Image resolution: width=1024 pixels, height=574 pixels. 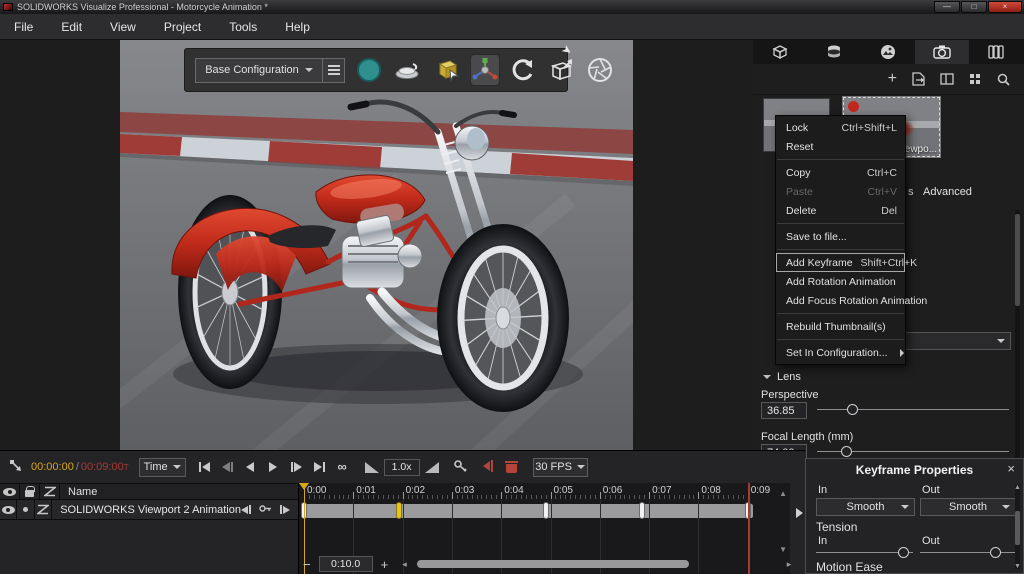 I want to click on turntable-button, so click(x=407, y=70).